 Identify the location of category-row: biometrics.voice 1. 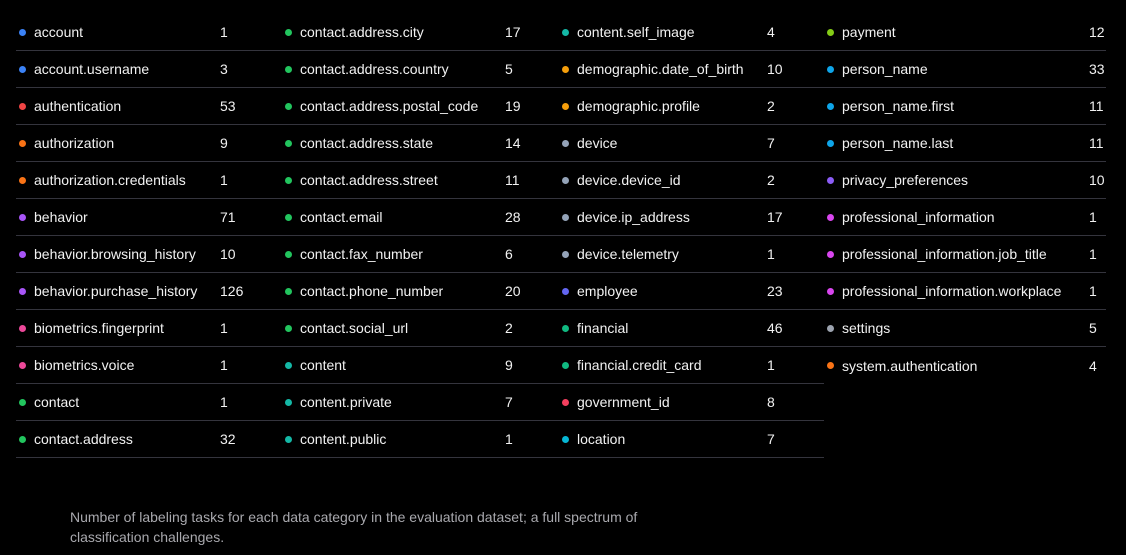
(149, 365).